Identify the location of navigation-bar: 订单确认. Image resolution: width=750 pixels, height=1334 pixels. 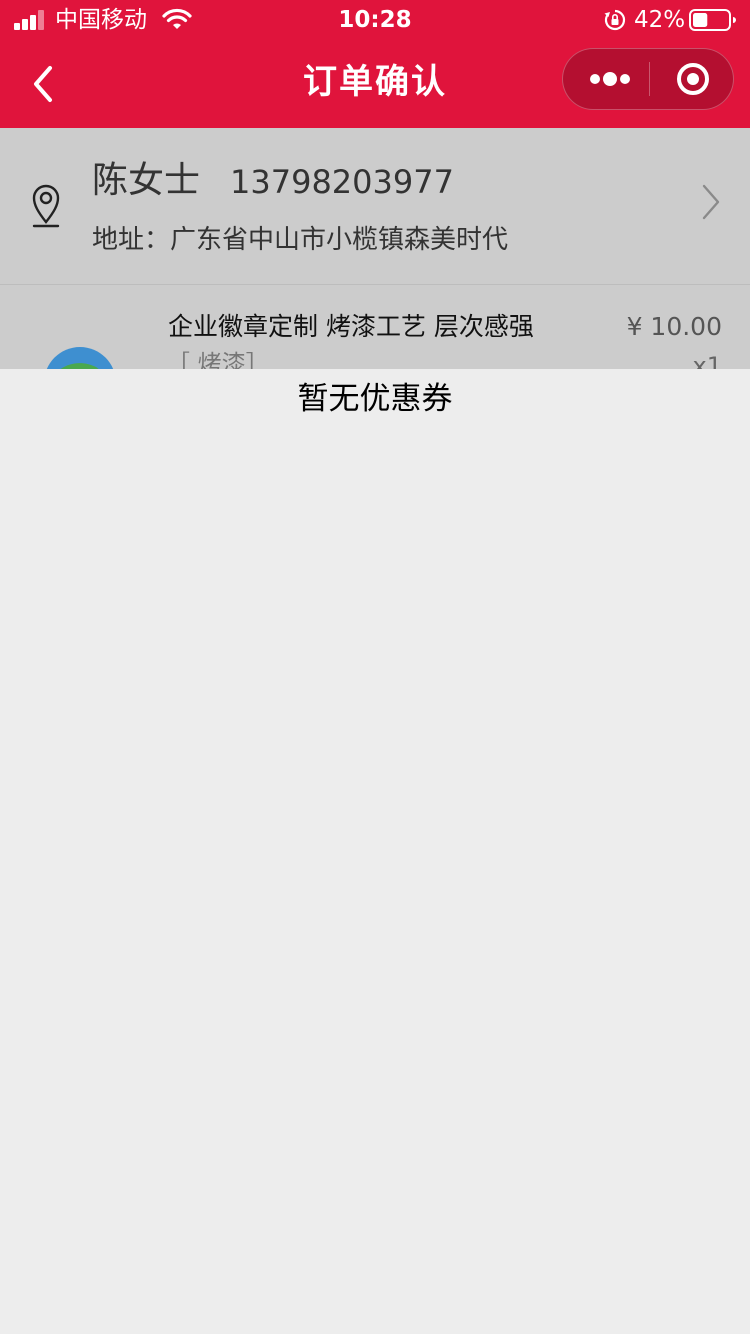
(375, 84).